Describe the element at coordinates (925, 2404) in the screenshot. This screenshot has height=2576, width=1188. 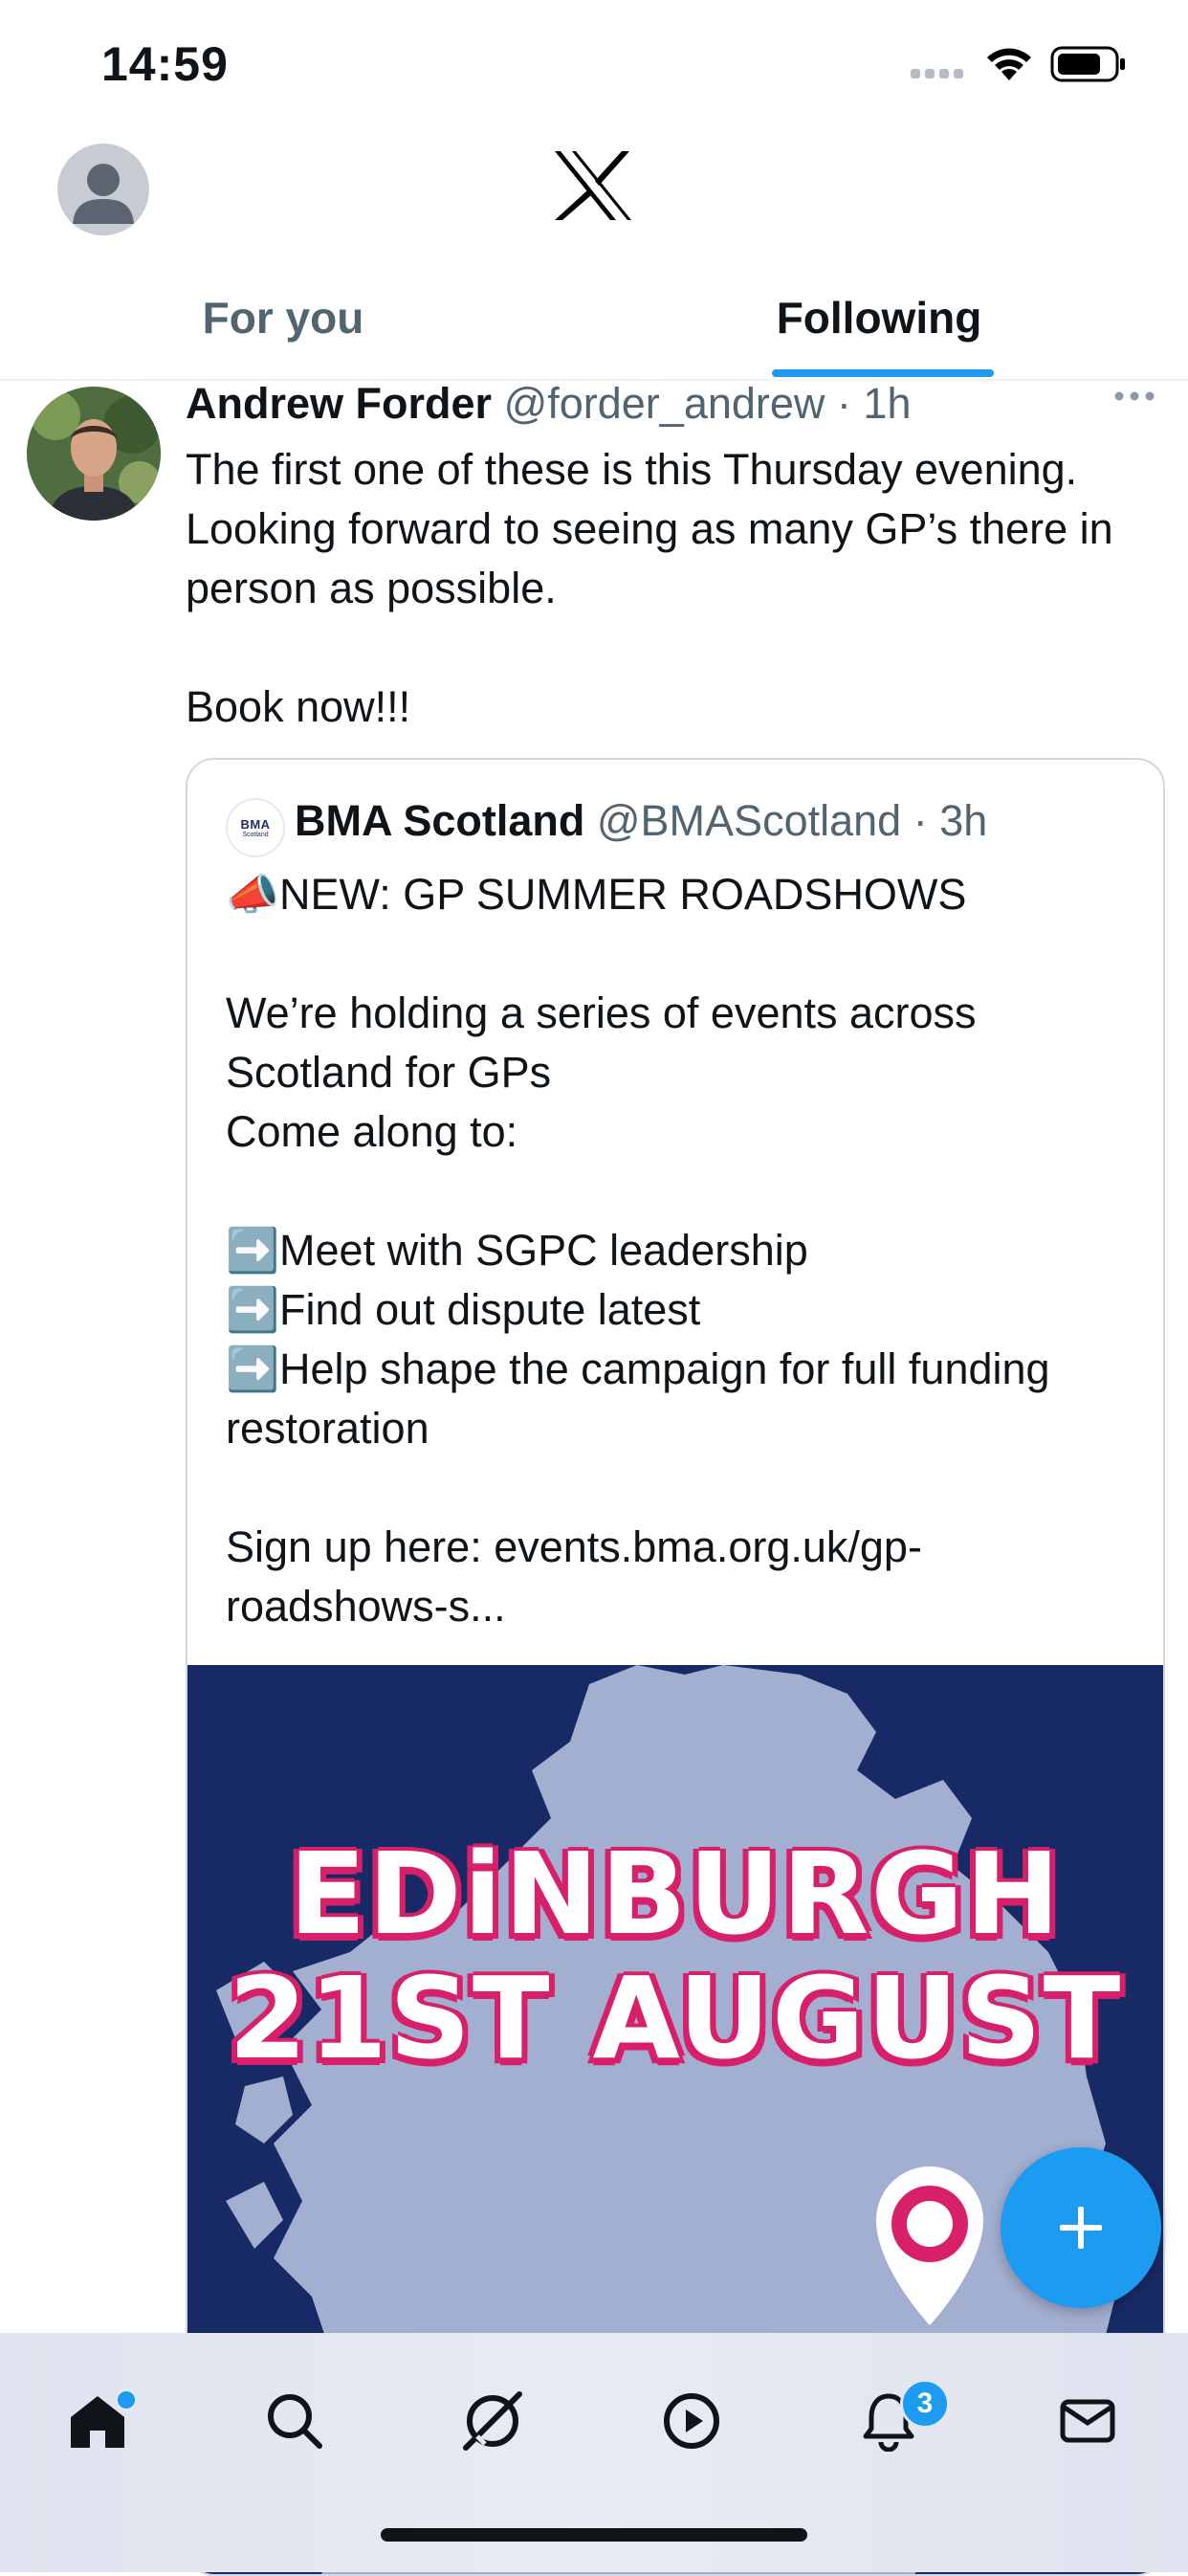
I see `notifications-badge: 3` at that location.